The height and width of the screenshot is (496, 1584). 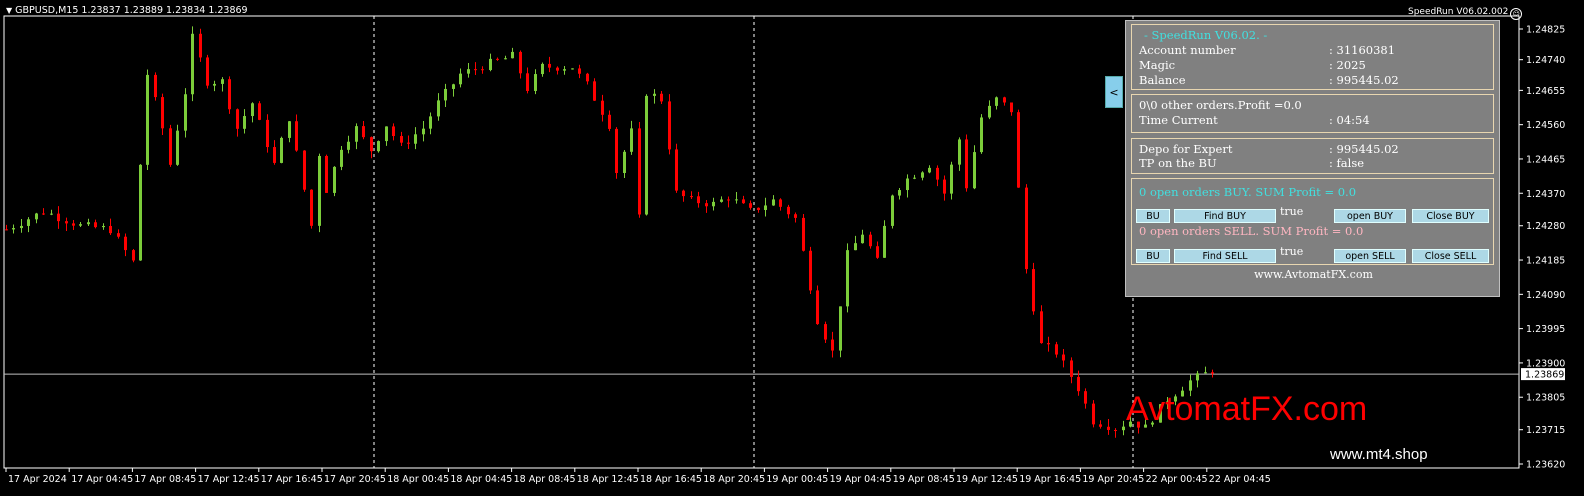 I want to click on magic-value: : 2025, so click(x=1347, y=65).